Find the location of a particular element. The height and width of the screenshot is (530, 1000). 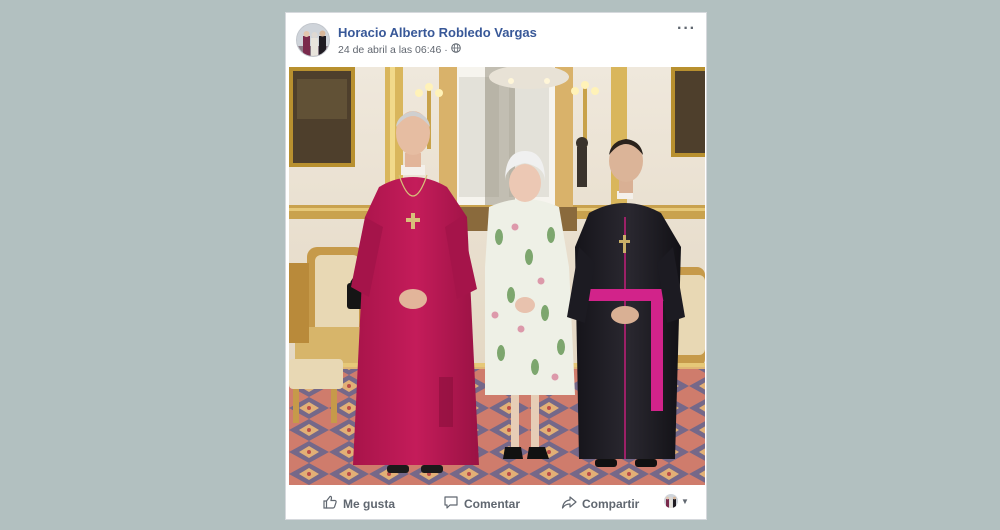

more-options-icon: ··· is located at coordinates (686, 29).